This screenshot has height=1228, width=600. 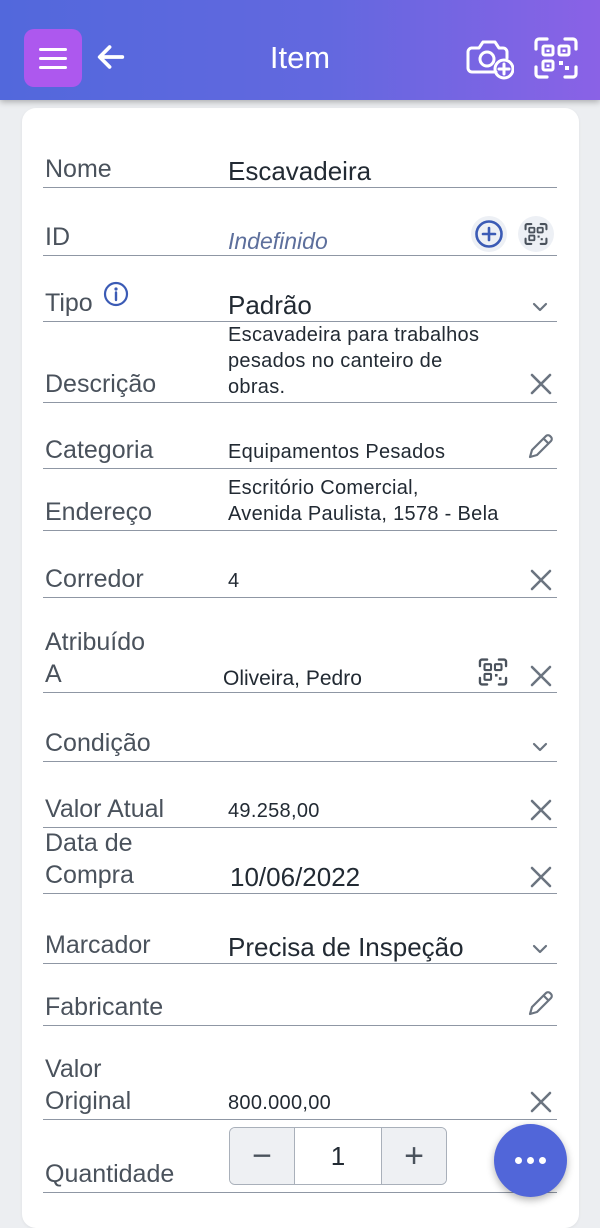 I want to click on categoria-value: Equipamentos Pesados, so click(x=336, y=452).